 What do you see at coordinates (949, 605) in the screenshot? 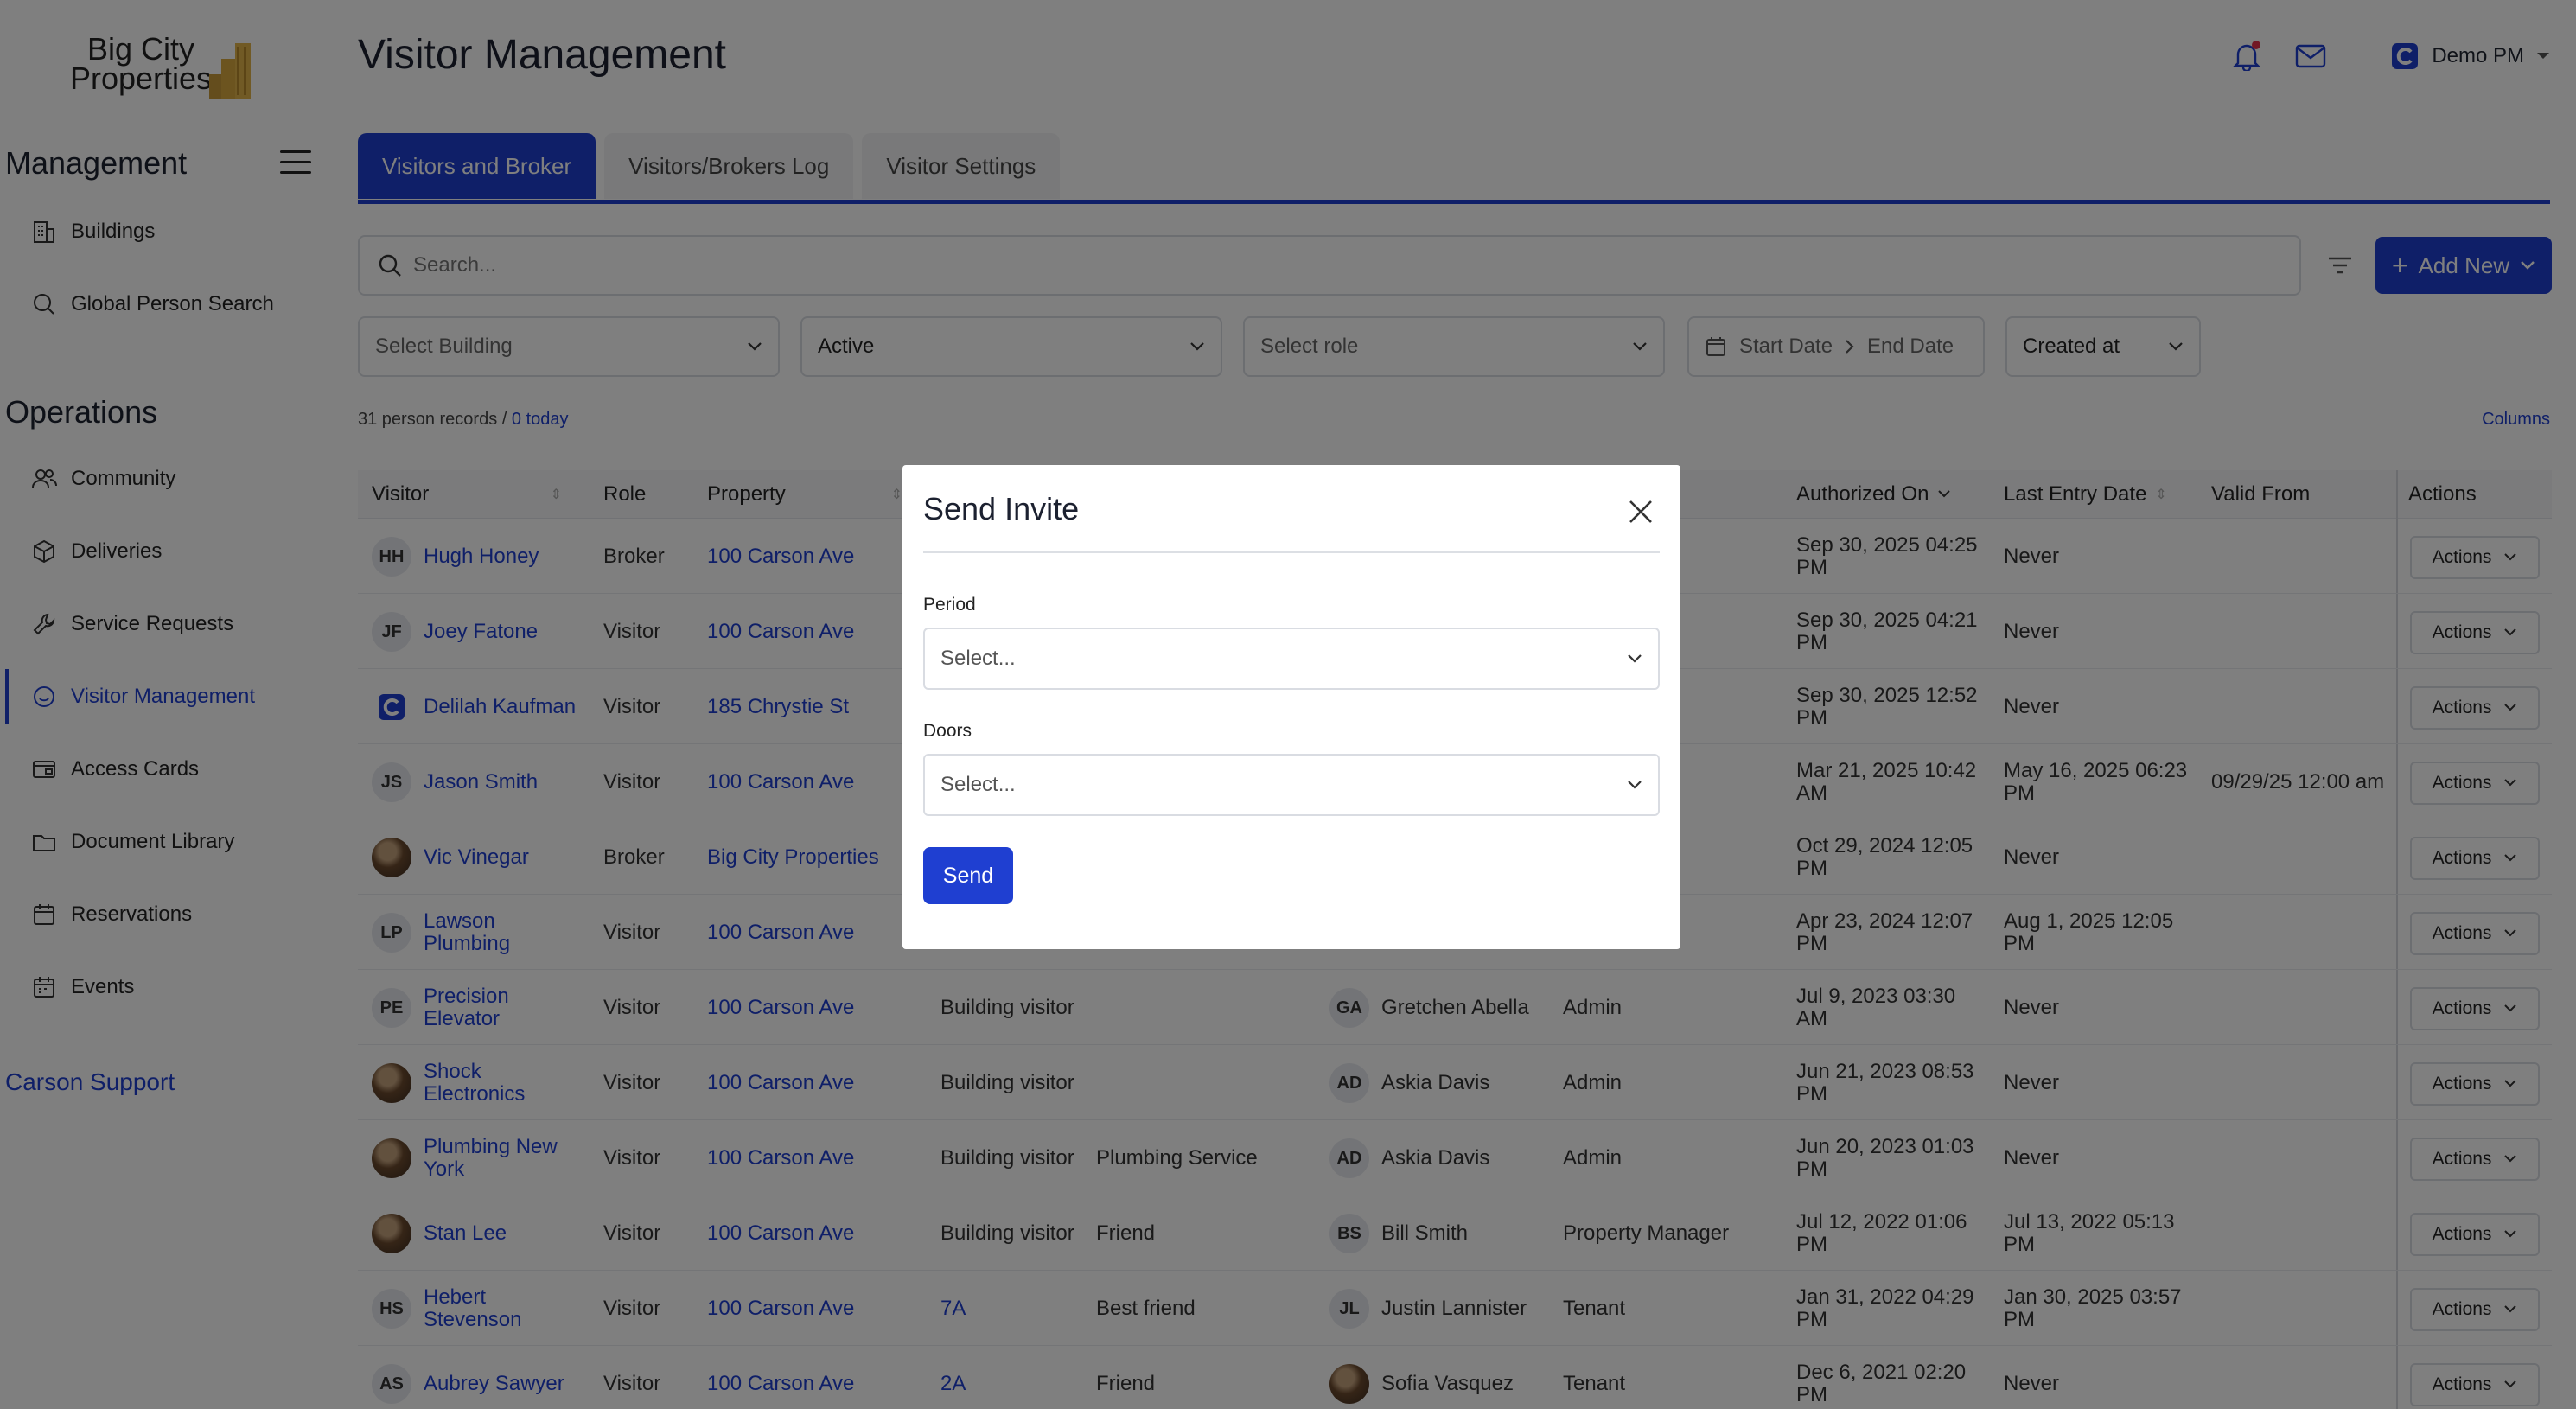
I see `period-label: Period` at bounding box center [949, 605].